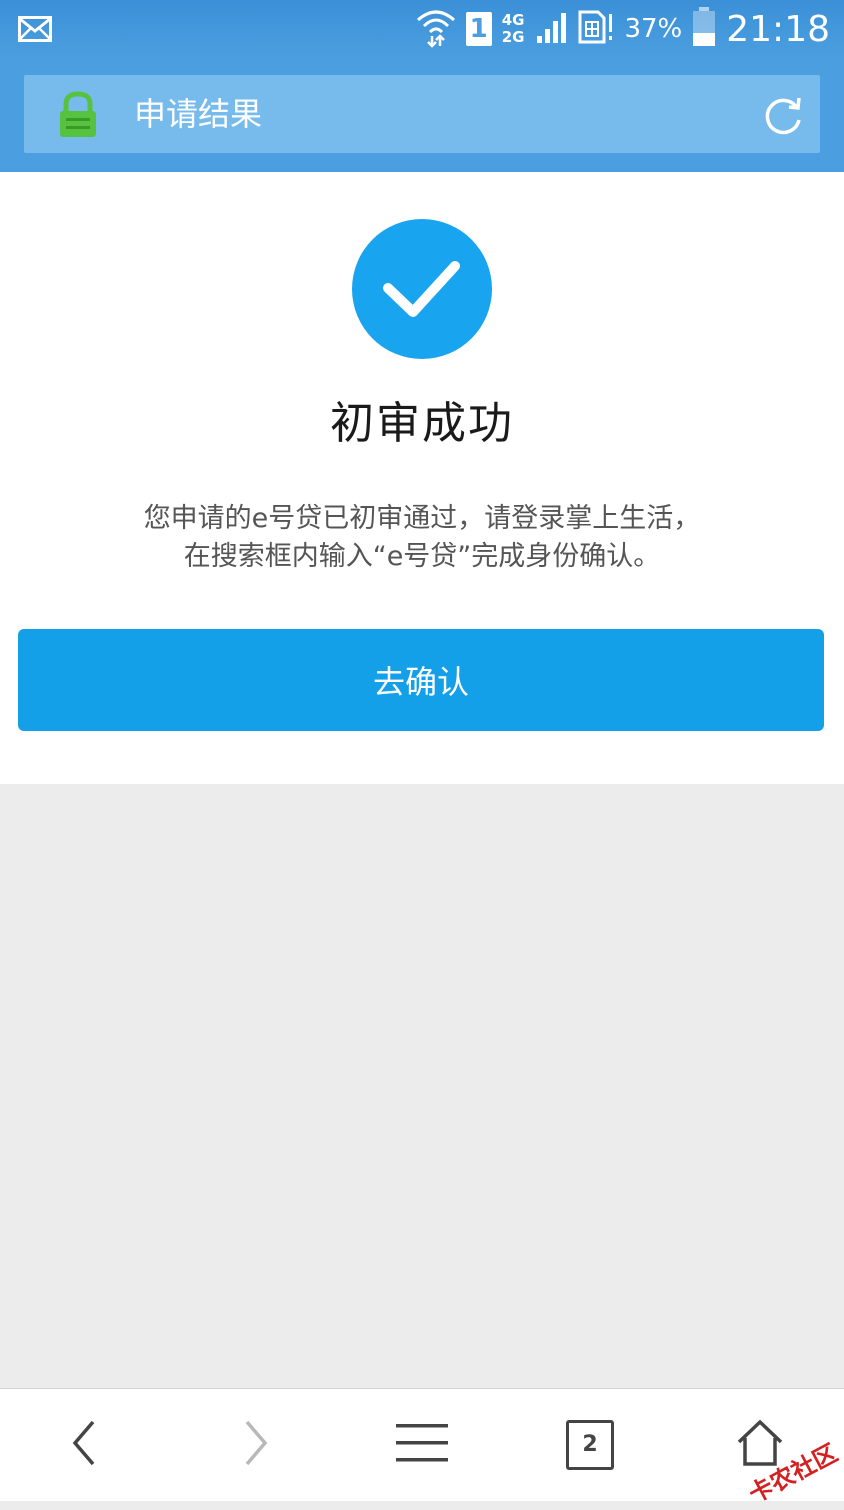  I want to click on forward-button, so click(256, 1445).